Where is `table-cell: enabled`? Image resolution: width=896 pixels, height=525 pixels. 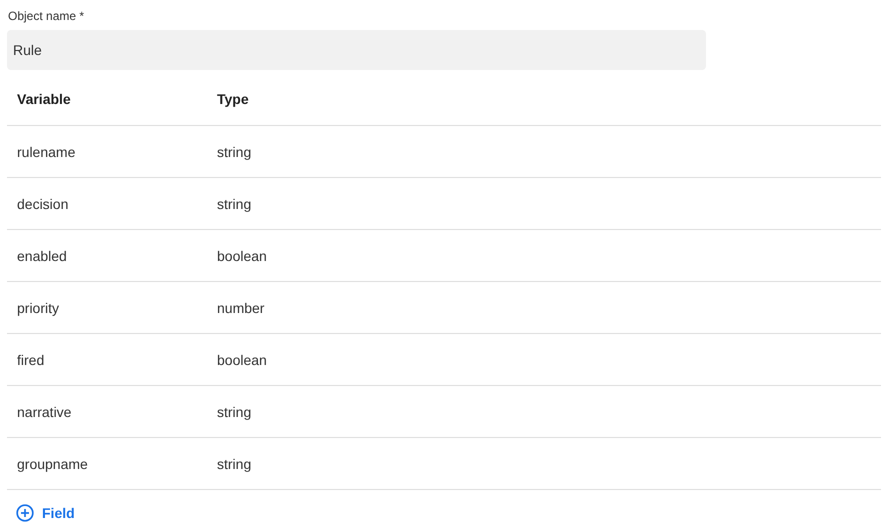
table-cell: enabled is located at coordinates (107, 256).